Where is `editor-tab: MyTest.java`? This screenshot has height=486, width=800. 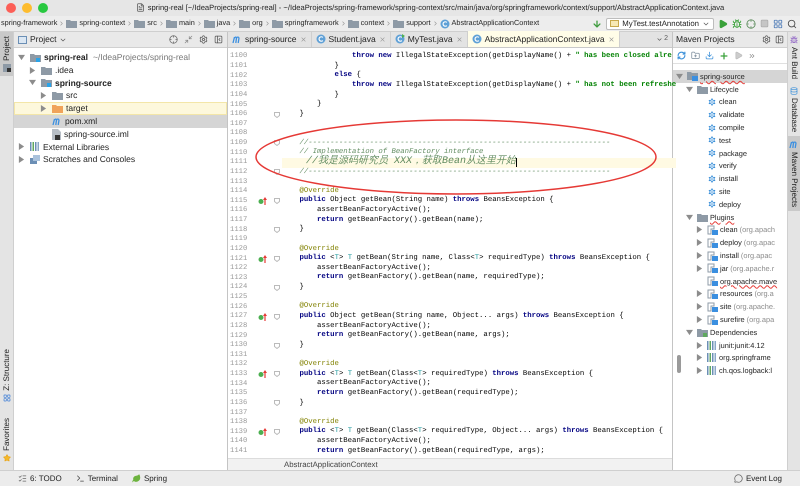 editor-tab: MyTest.java is located at coordinates (429, 39).